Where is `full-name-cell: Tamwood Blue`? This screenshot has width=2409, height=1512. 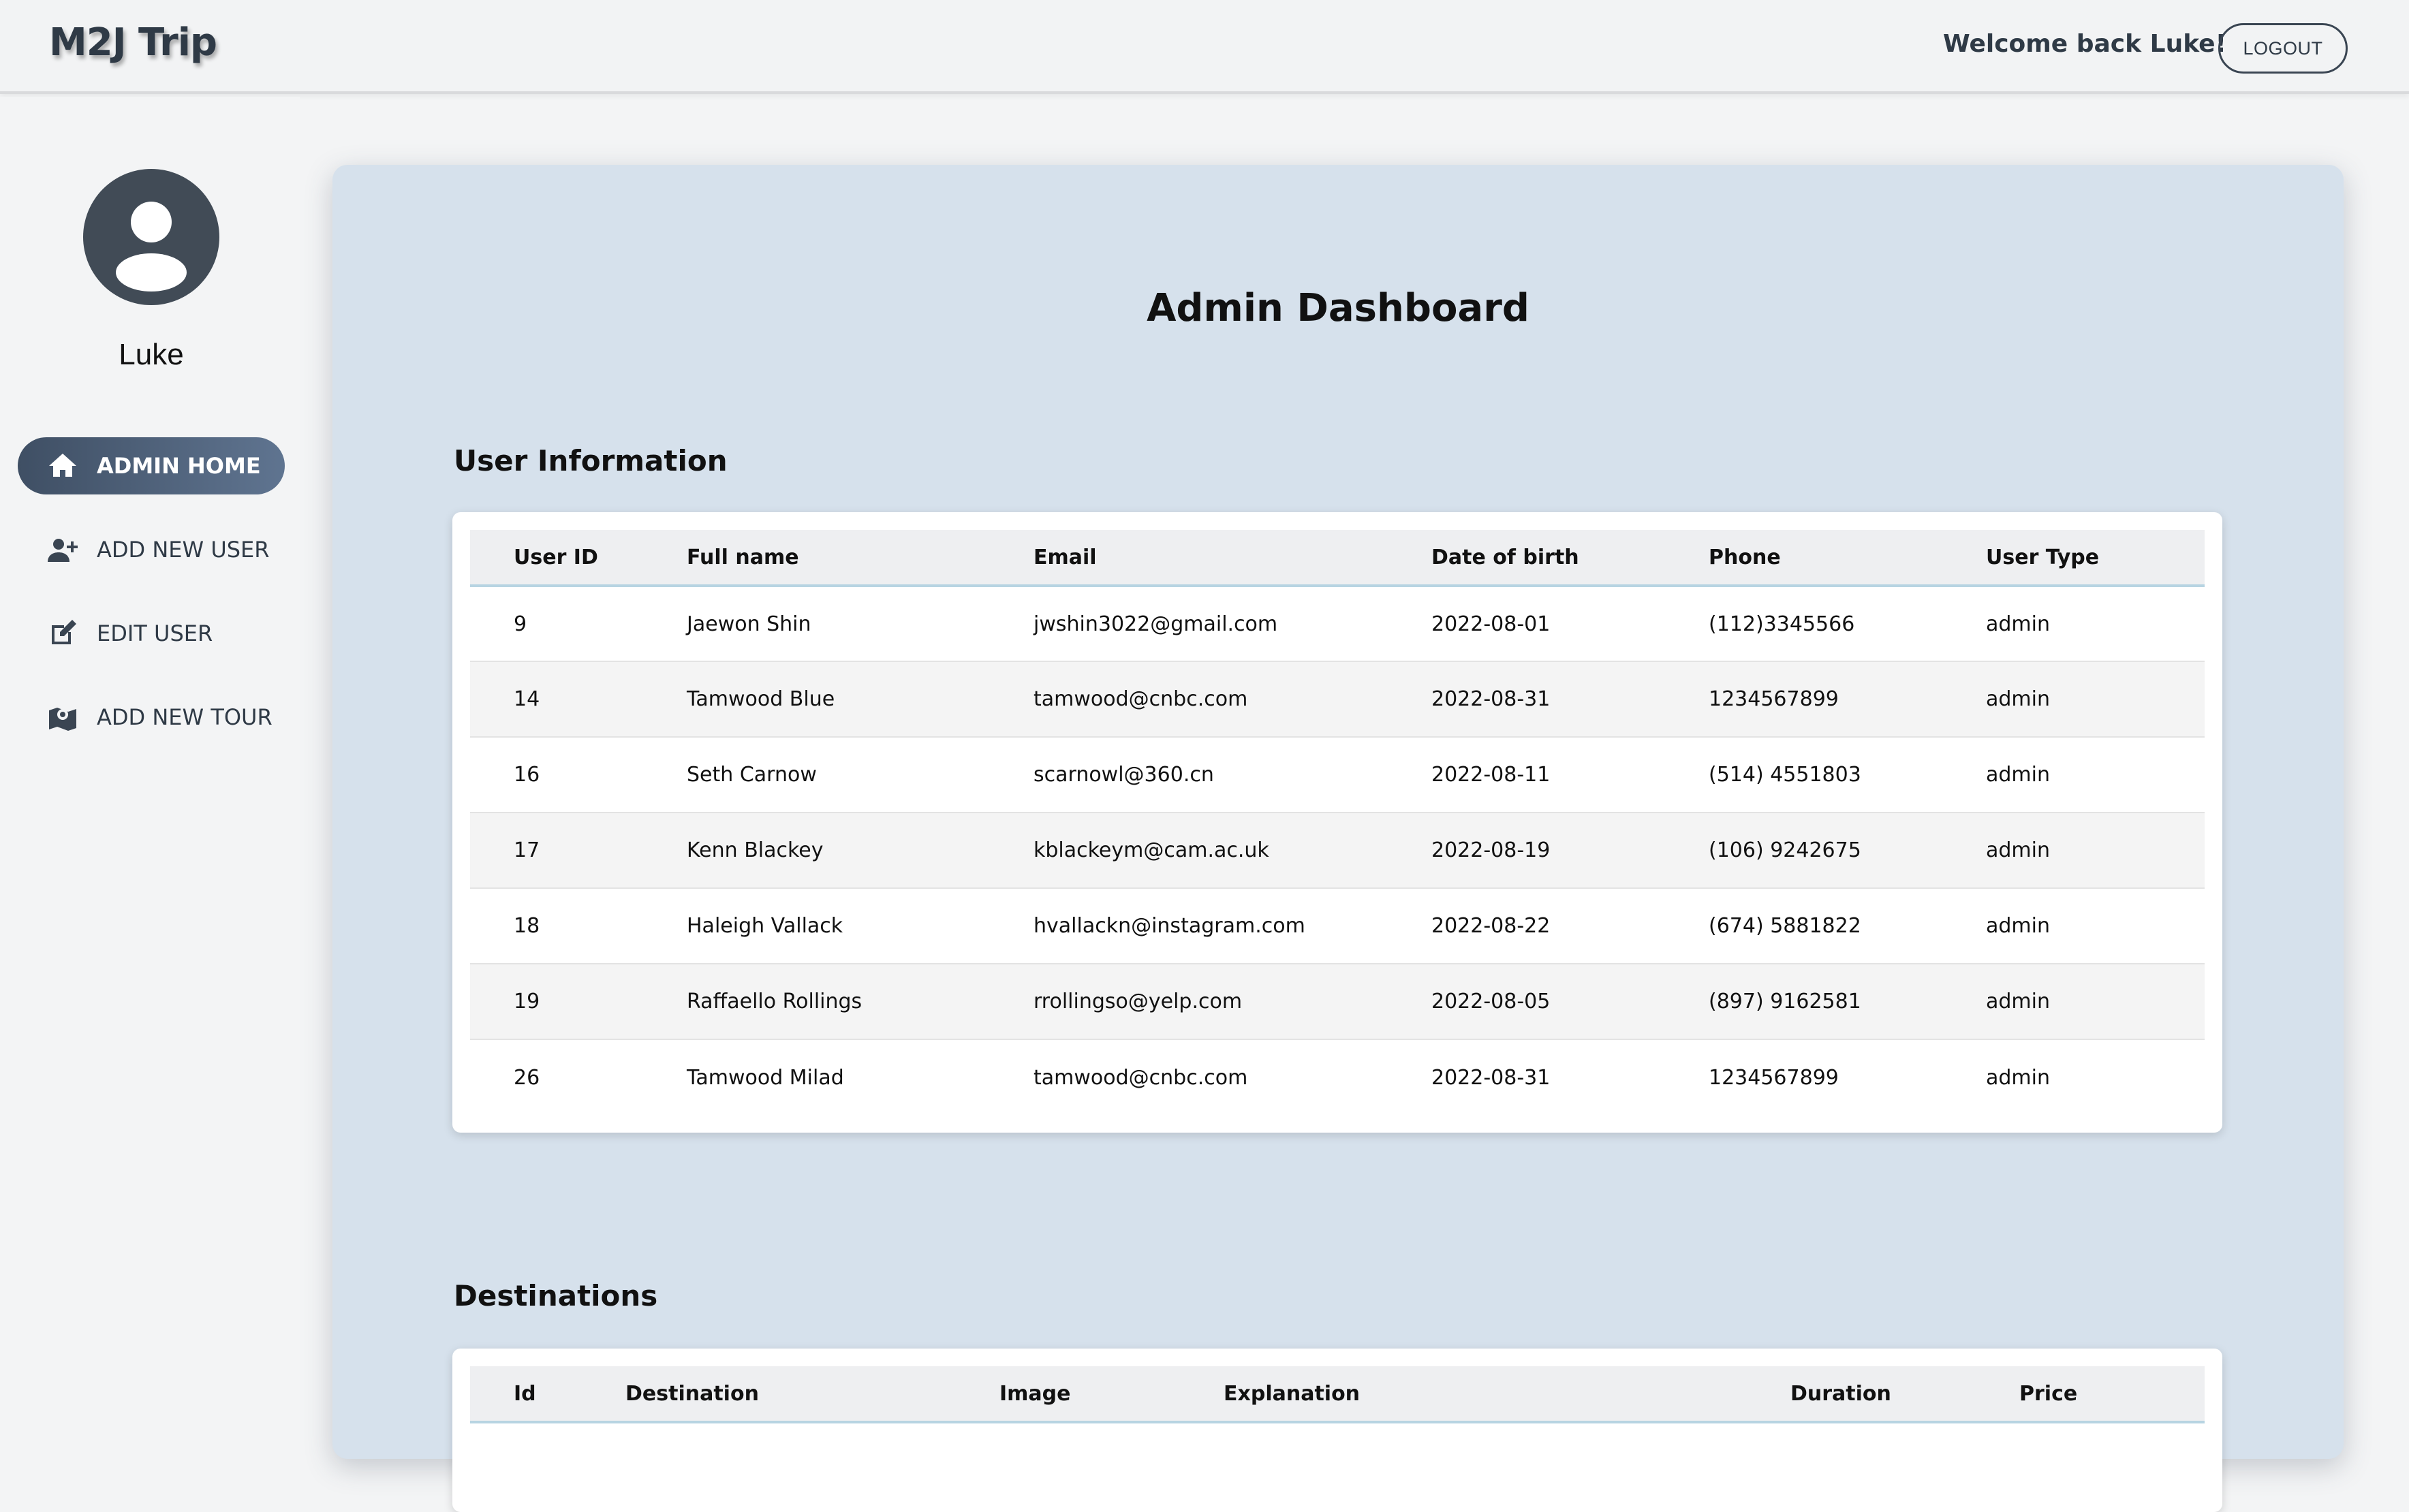
full-name-cell: Tamwood Blue is located at coordinates (816, 699).